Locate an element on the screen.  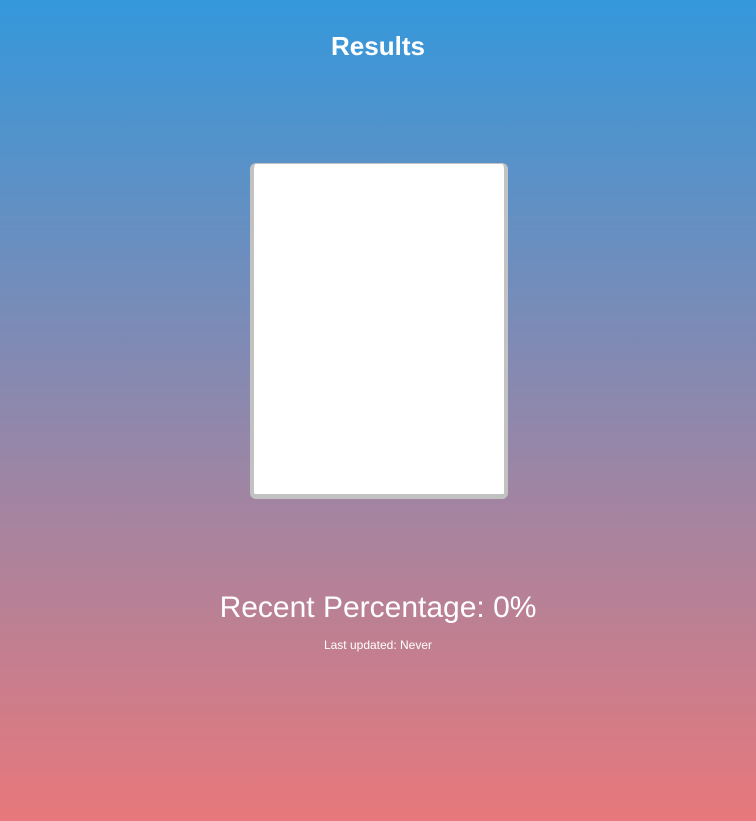
recent-percentage-label: Recent Percentage: is located at coordinates (356, 607).